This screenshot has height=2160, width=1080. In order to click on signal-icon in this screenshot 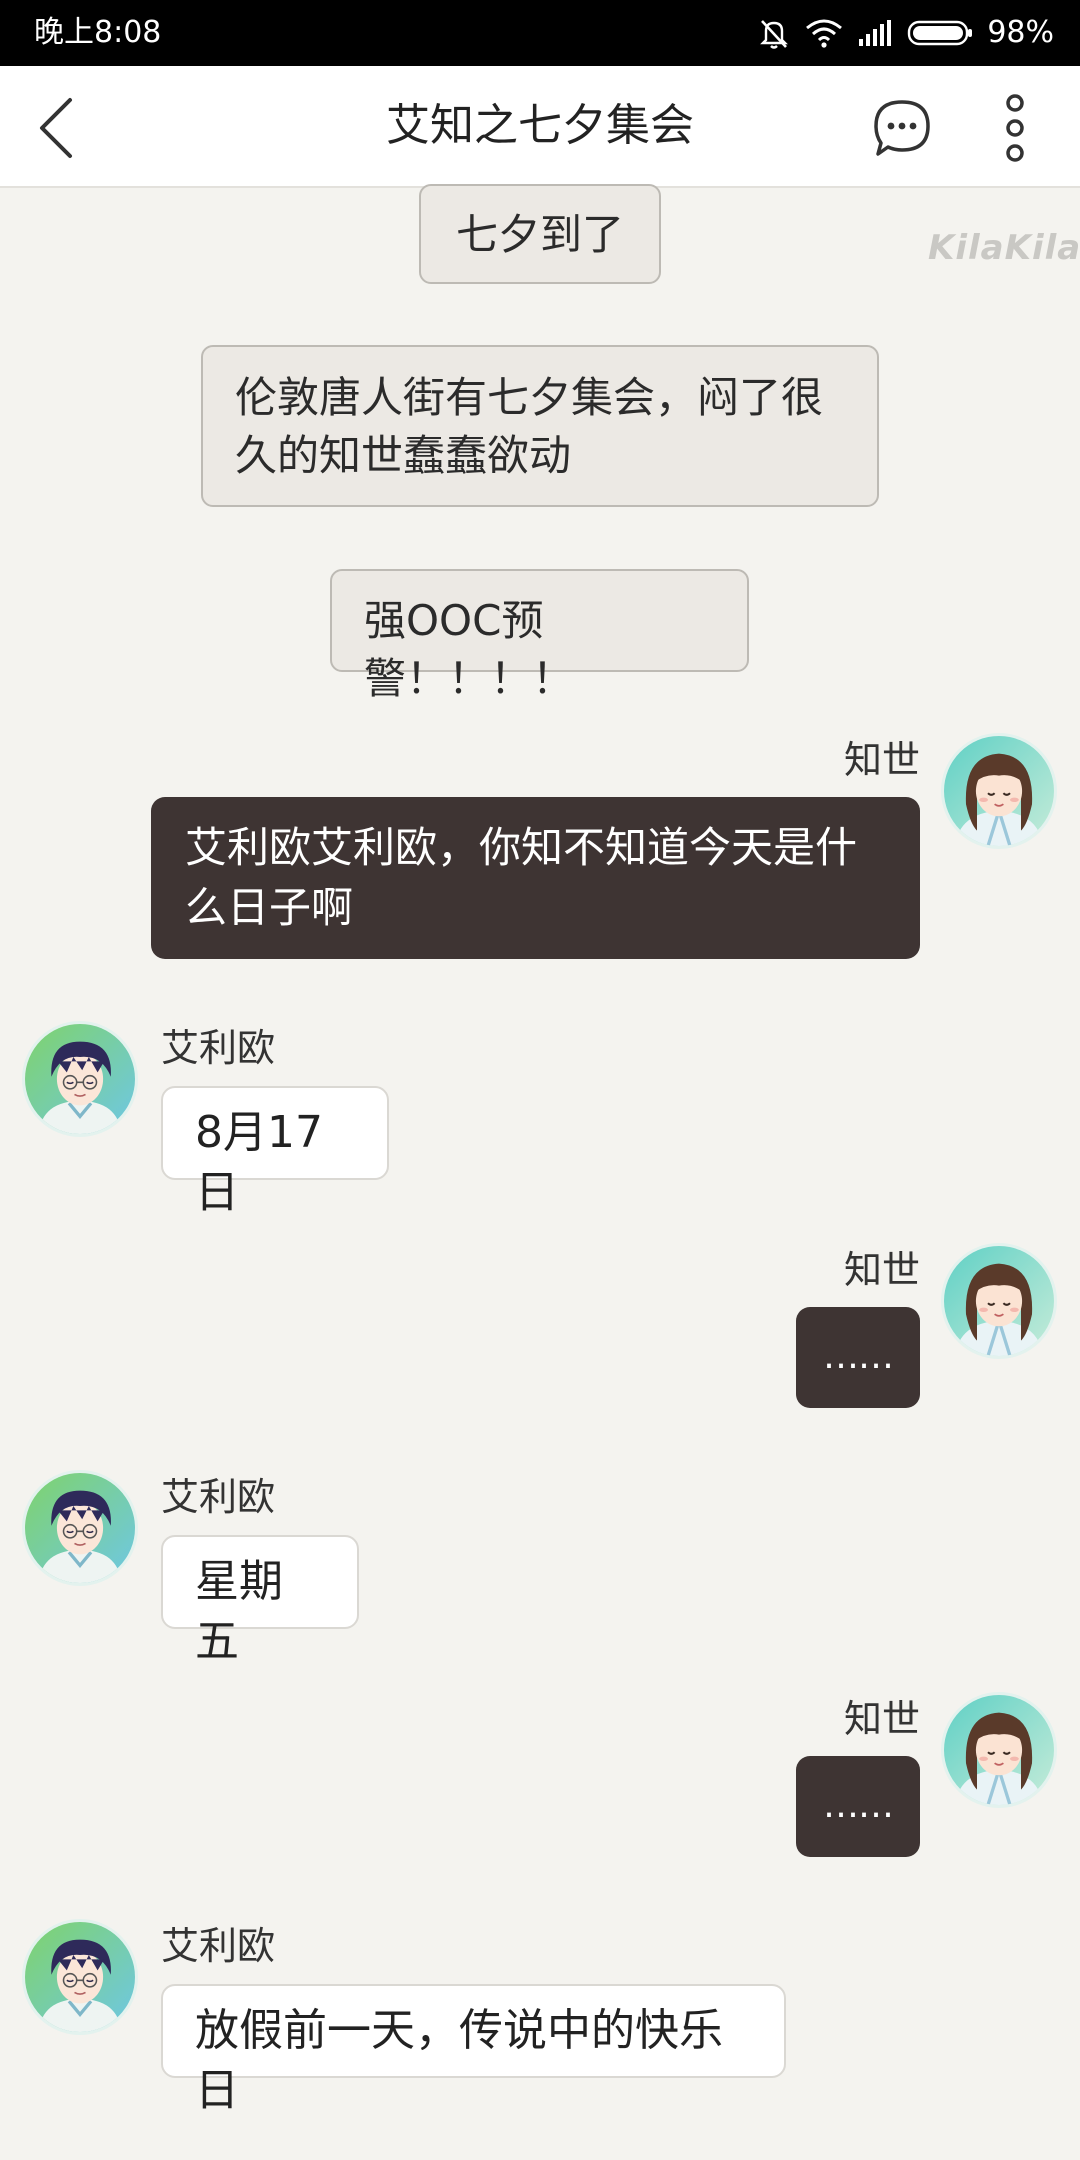, I will do `click(875, 33)`.